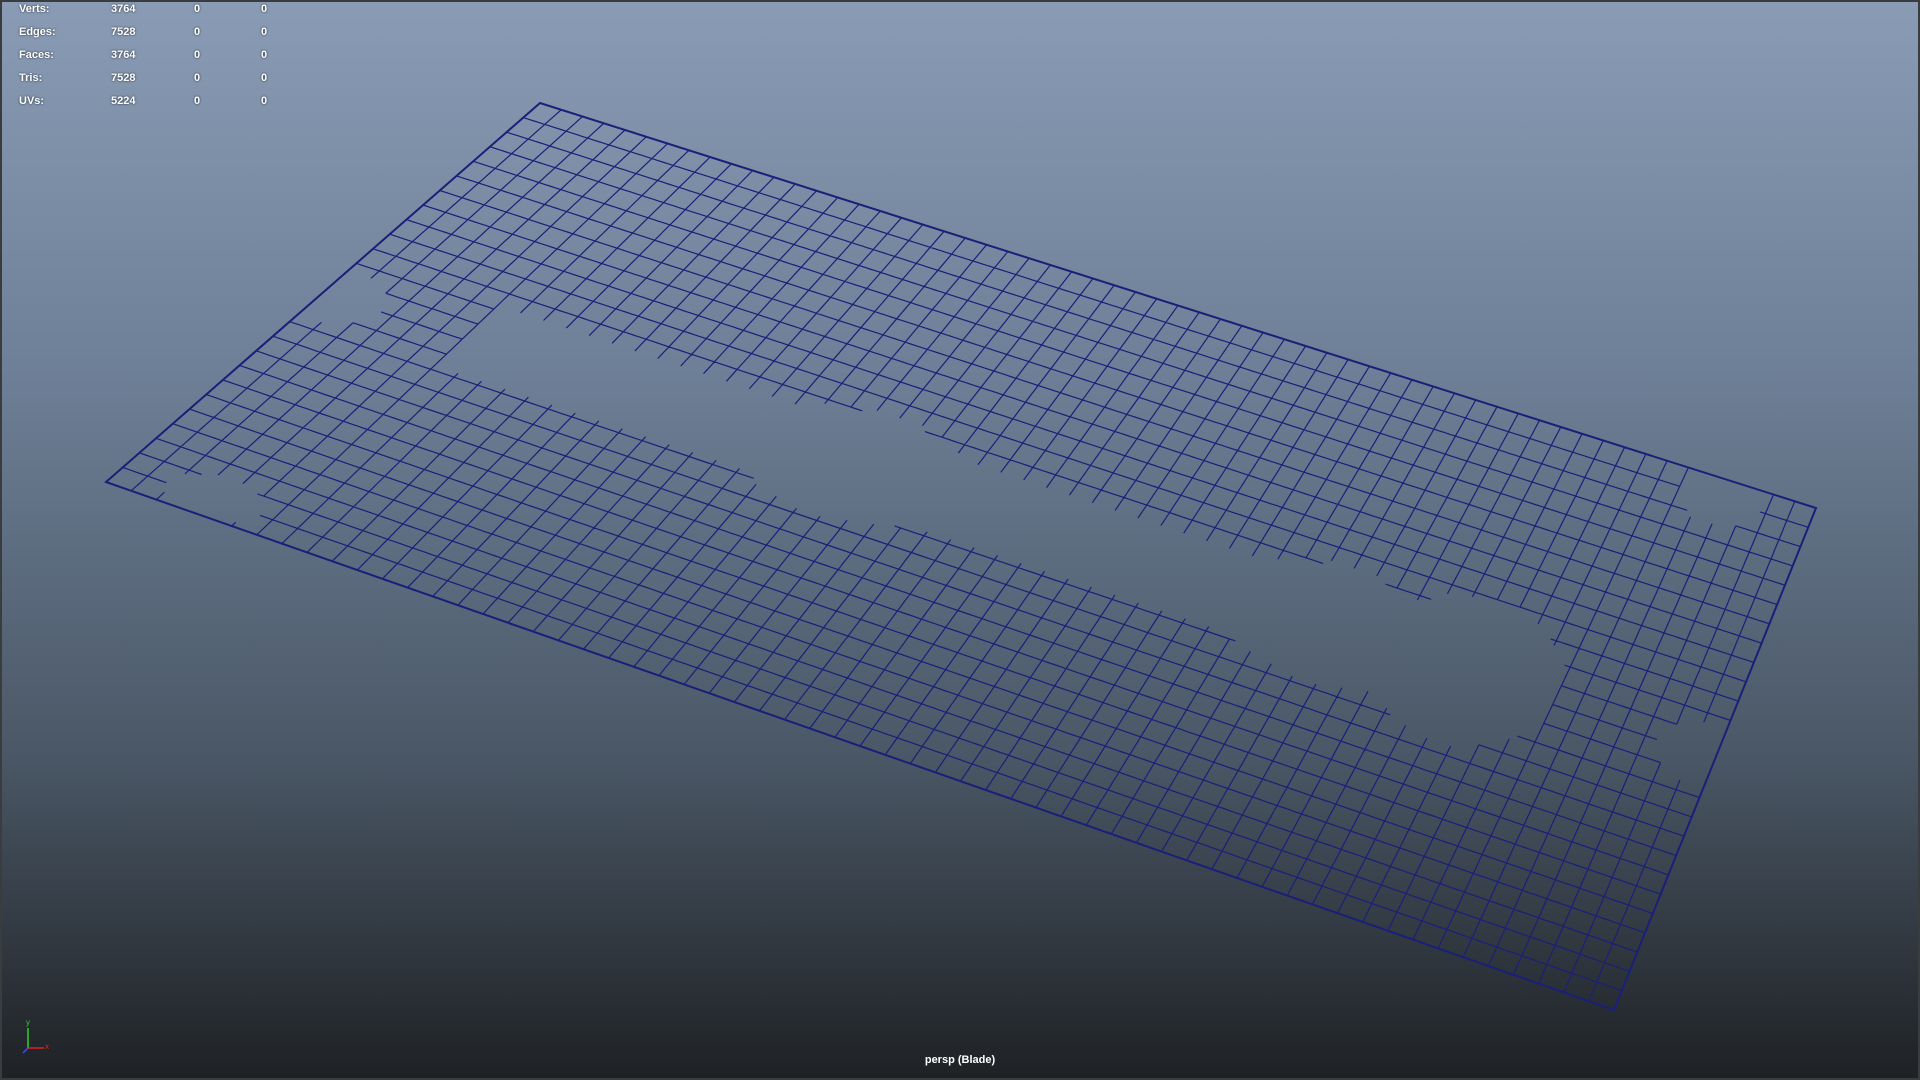 This screenshot has height=1080, width=1920. Describe the element at coordinates (36, 55) in the screenshot. I see `hud-label: Faces:` at that location.